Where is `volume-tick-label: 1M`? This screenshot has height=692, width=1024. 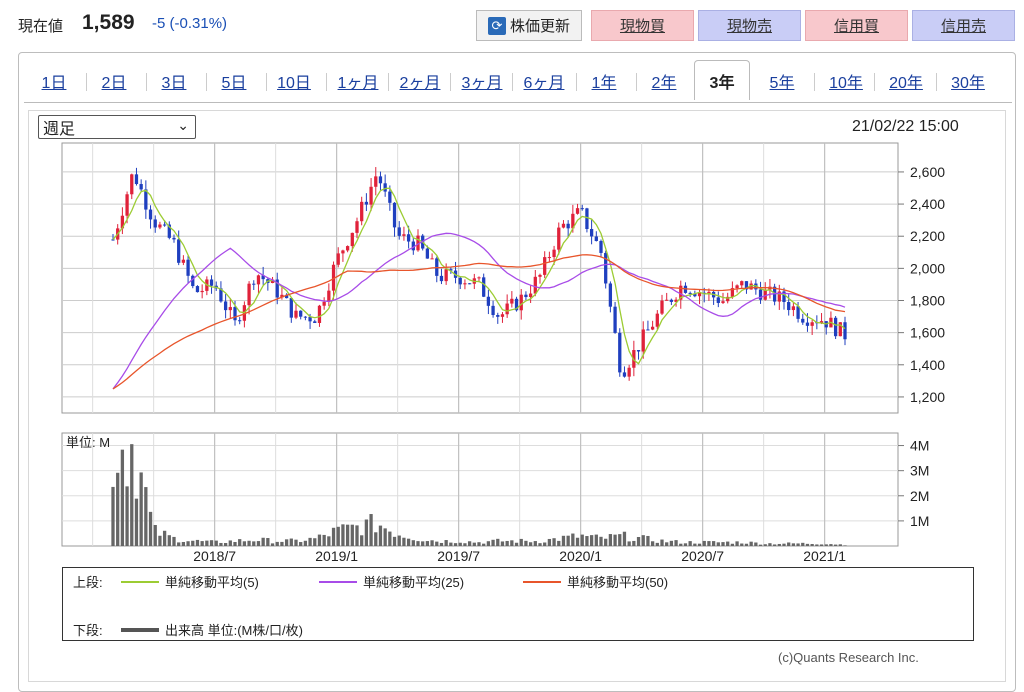 volume-tick-label: 1M is located at coordinates (919, 521).